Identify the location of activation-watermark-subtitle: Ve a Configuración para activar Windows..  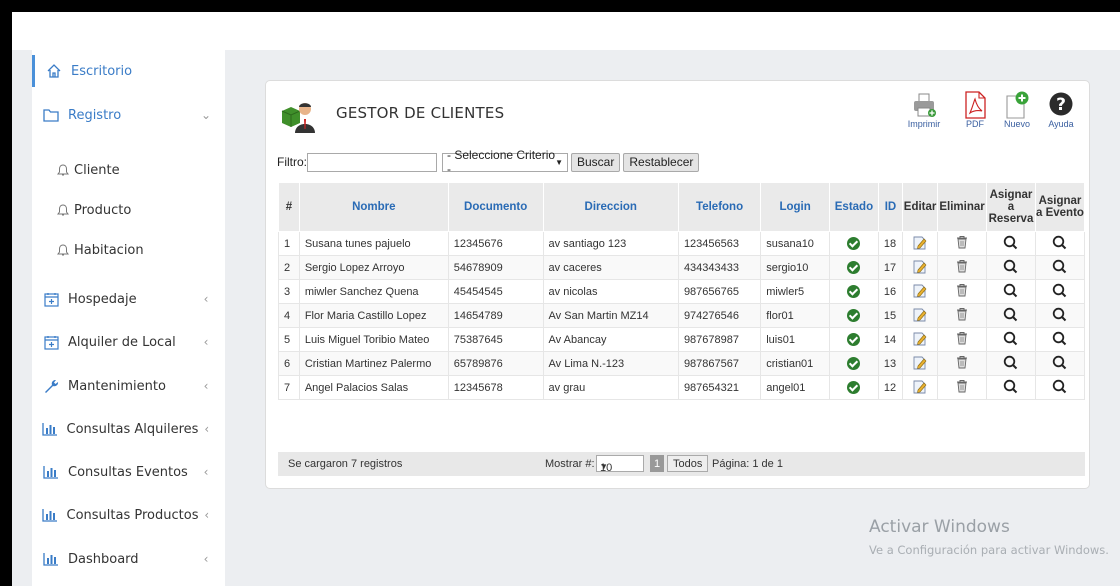
(989, 550).